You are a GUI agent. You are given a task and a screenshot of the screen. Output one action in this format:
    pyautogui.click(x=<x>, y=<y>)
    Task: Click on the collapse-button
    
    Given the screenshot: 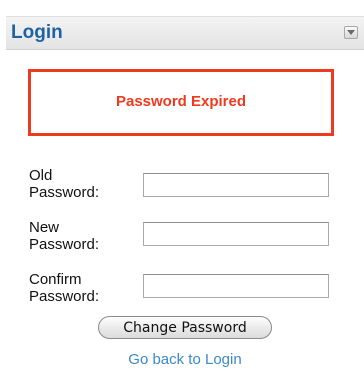 What is the action you would take?
    pyautogui.click(x=351, y=32)
    